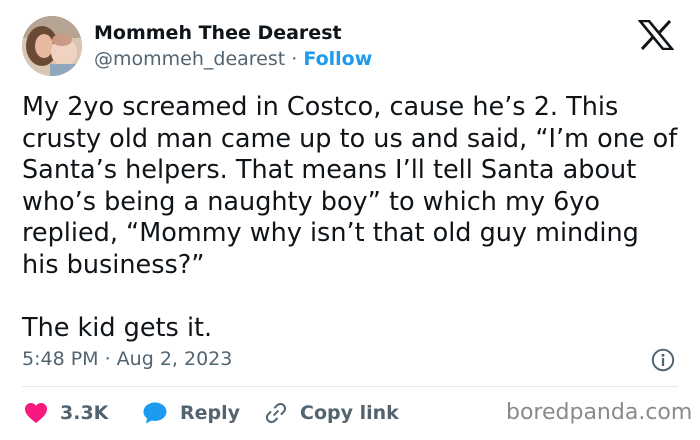 This screenshot has width=700, height=440. What do you see at coordinates (189, 59) in the screenshot?
I see `author-handle: @mommeh_dearest` at bounding box center [189, 59].